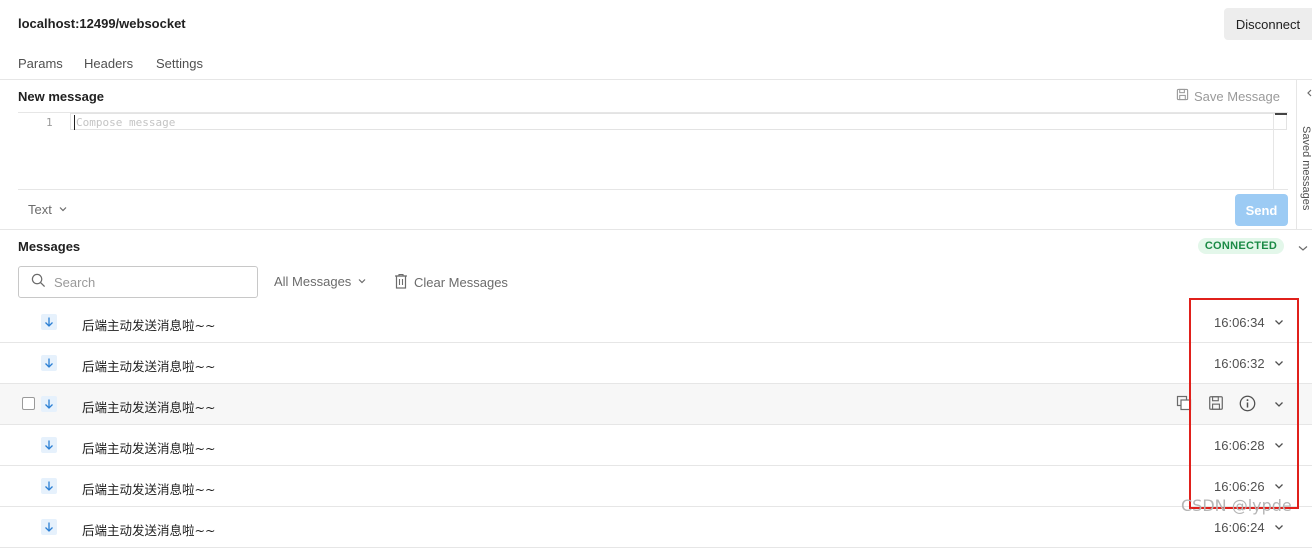  What do you see at coordinates (38, 282) in the screenshot?
I see `search-icon` at bounding box center [38, 282].